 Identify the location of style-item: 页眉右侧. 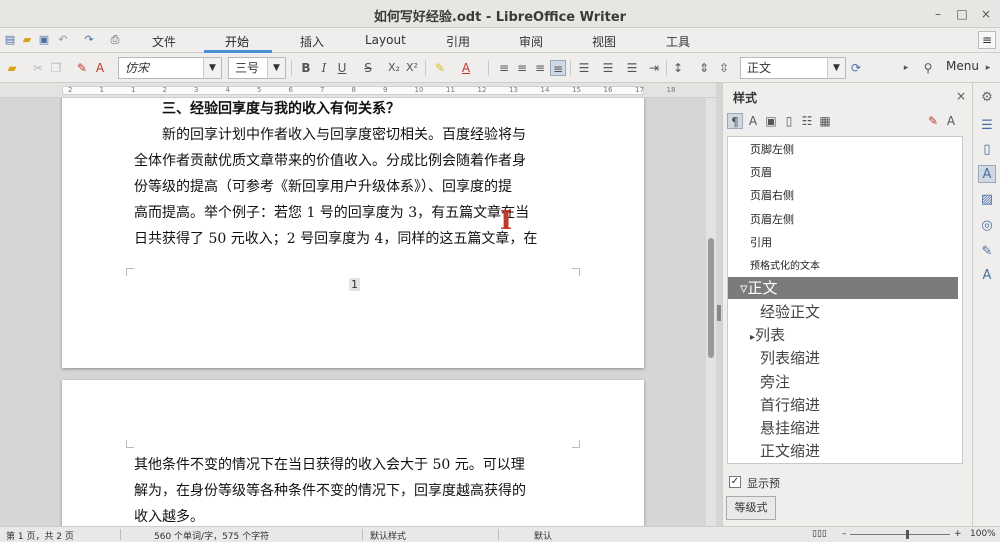
(843, 195).